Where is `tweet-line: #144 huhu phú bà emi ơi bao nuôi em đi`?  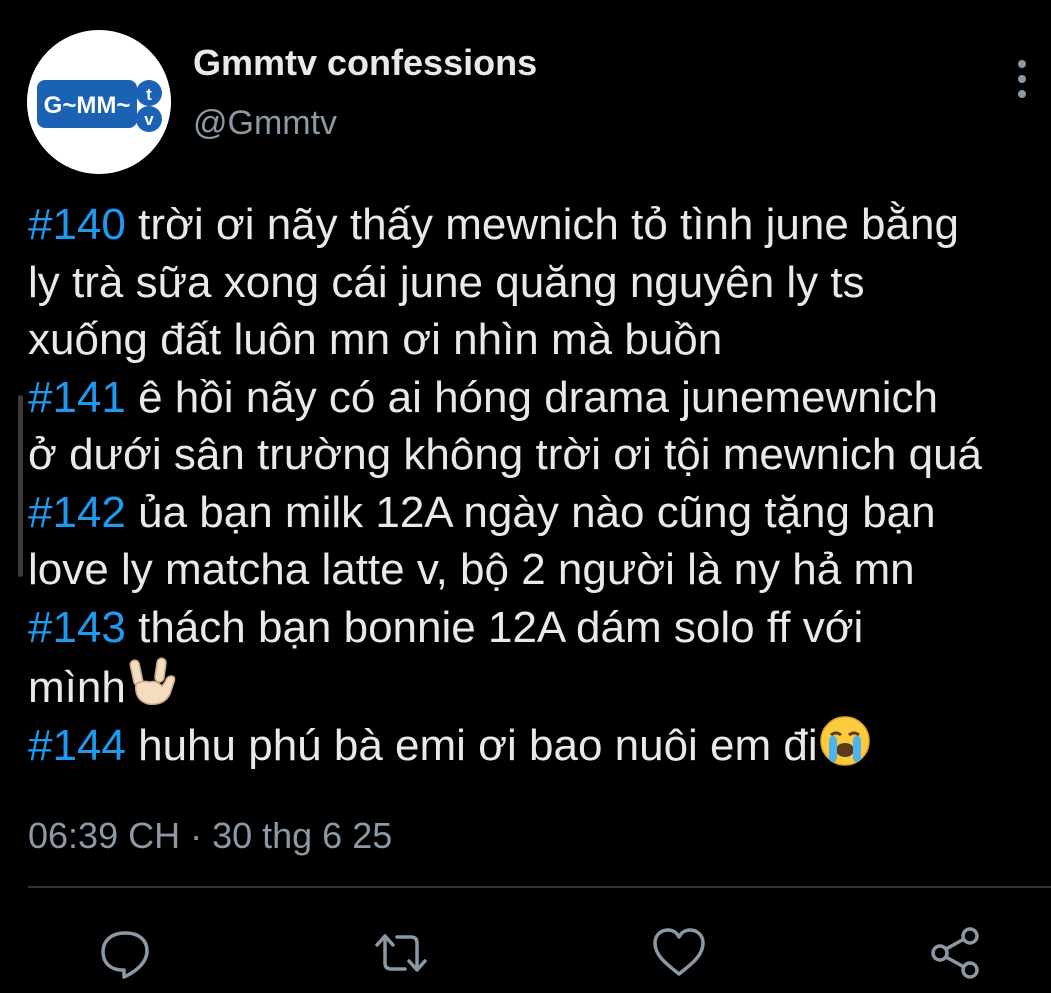
tweet-line: #144 huhu phú bà emi ơi bao nuôi em đi is located at coordinates (539, 743).